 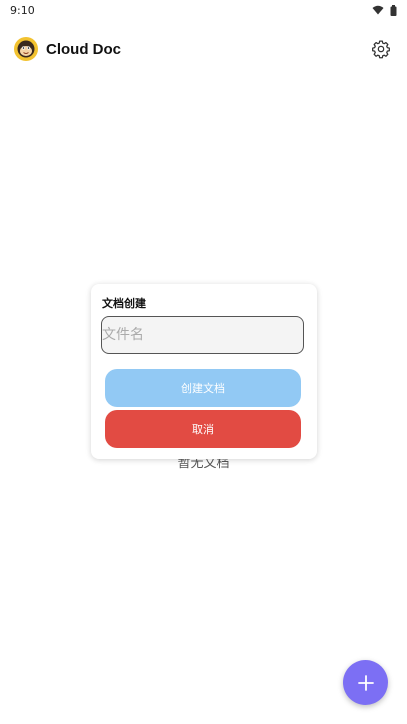 I want to click on gear-icon, so click(x=381, y=49).